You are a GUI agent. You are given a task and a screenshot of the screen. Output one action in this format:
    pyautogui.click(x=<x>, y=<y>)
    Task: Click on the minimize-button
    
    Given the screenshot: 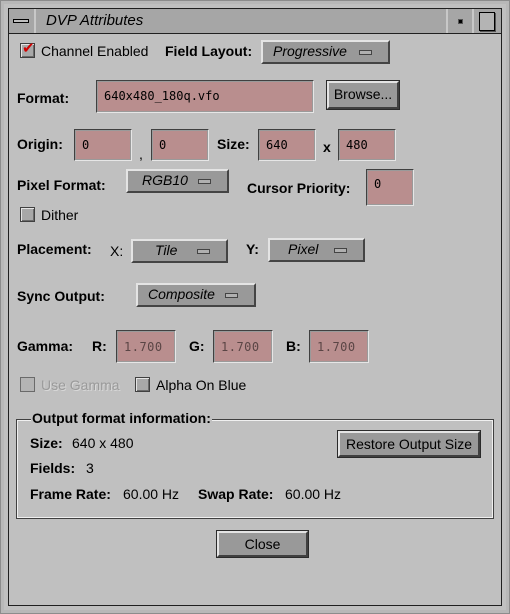 What is the action you would take?
    pyautogui.click(x=460, y=21)
    